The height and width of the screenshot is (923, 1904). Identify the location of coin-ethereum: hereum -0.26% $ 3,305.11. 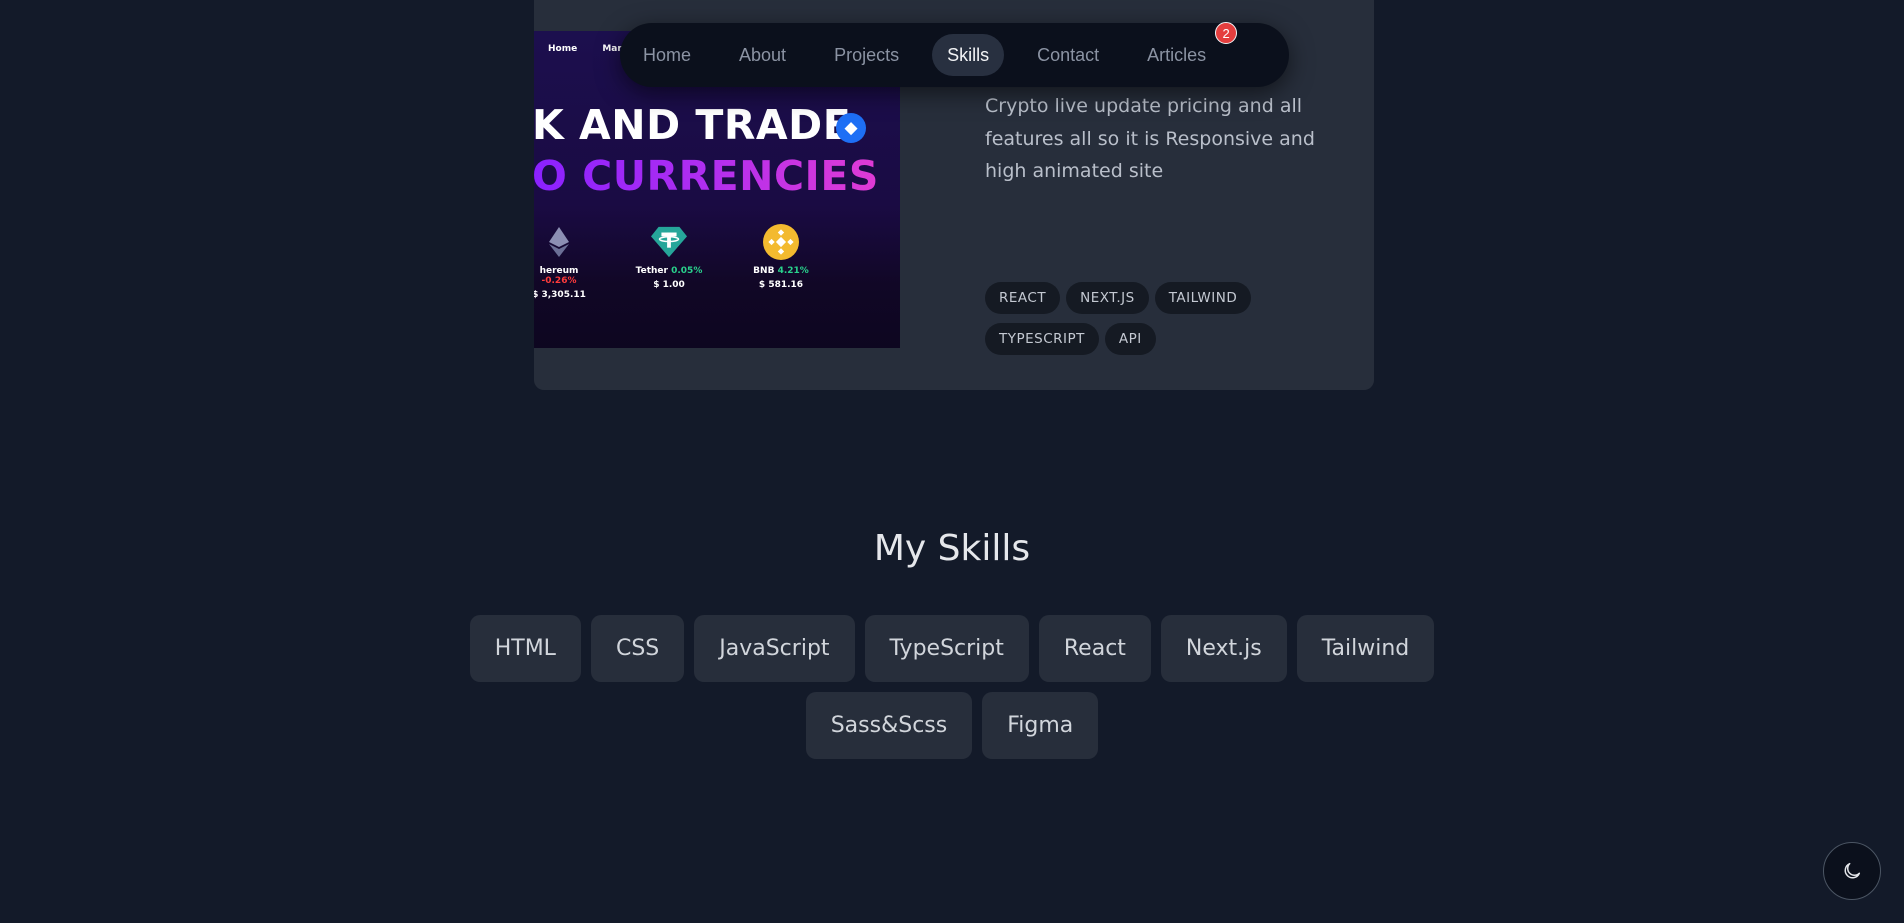
(564, 262).